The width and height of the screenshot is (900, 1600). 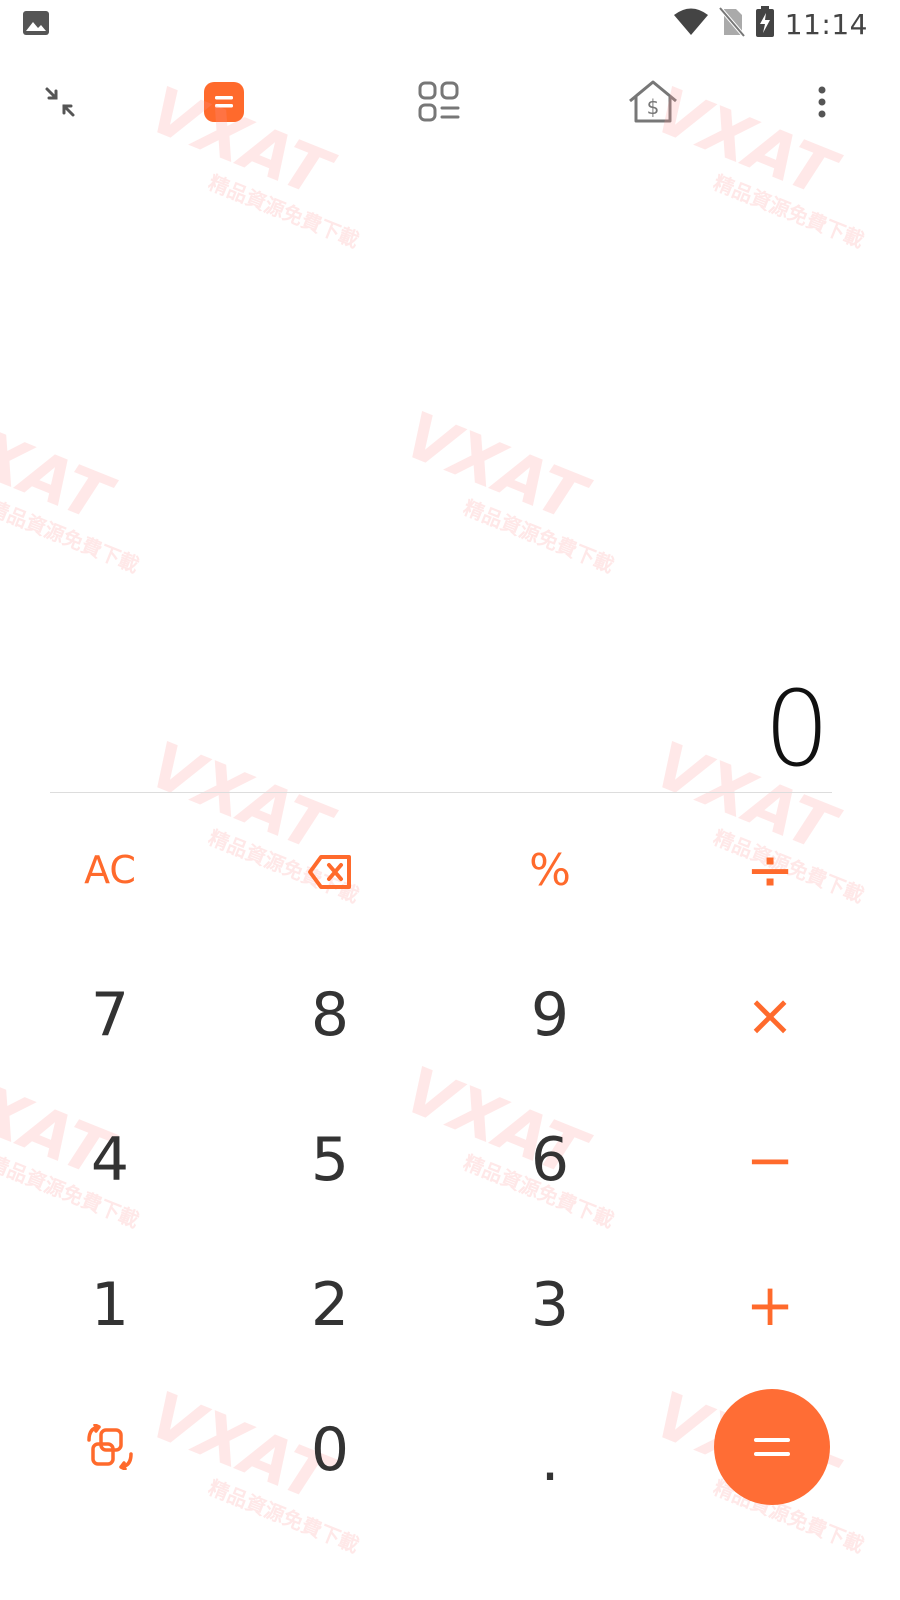 What do you see at coordinates (770, 1015) in the screenshot?
I see `multiply-button: ×` at bounding box center [770, 1015].